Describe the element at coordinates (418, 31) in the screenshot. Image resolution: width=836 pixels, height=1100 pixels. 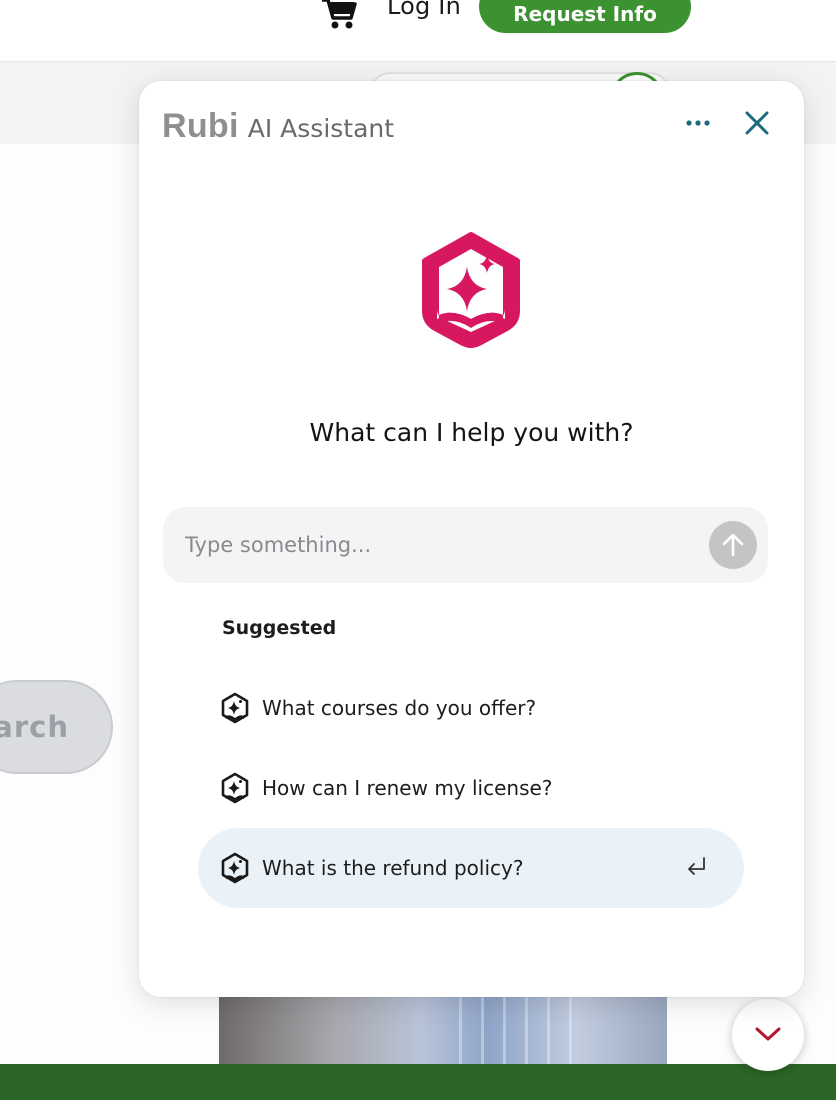
I see `site-header: Log In Request Info` at that location.